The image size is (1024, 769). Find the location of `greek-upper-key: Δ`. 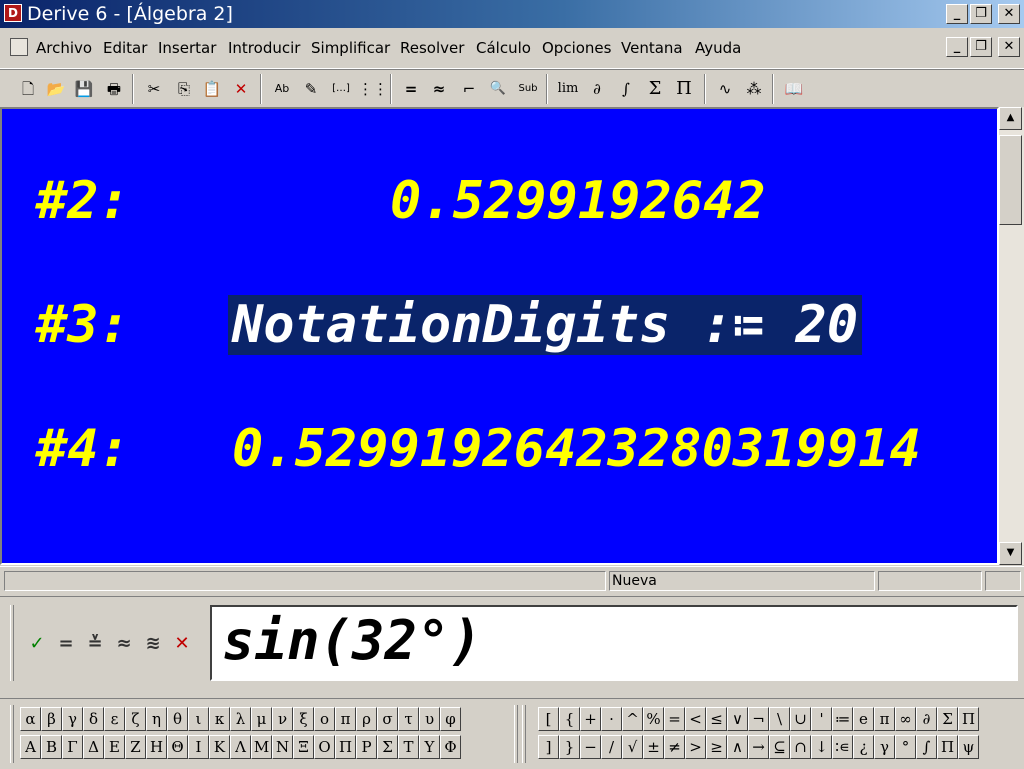

greek-upper-key: Δ is located at coordinates (93, 747).